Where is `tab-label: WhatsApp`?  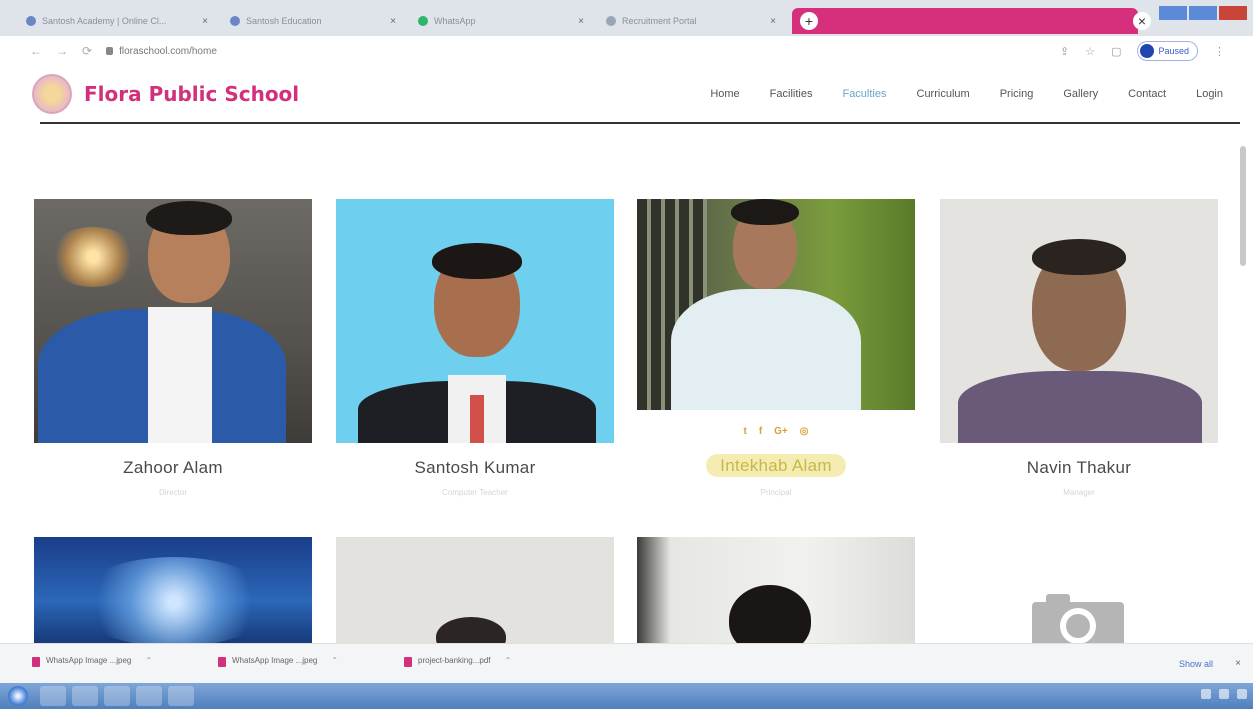
tab-label: WhatsApp is located at coordinates (455, 21).